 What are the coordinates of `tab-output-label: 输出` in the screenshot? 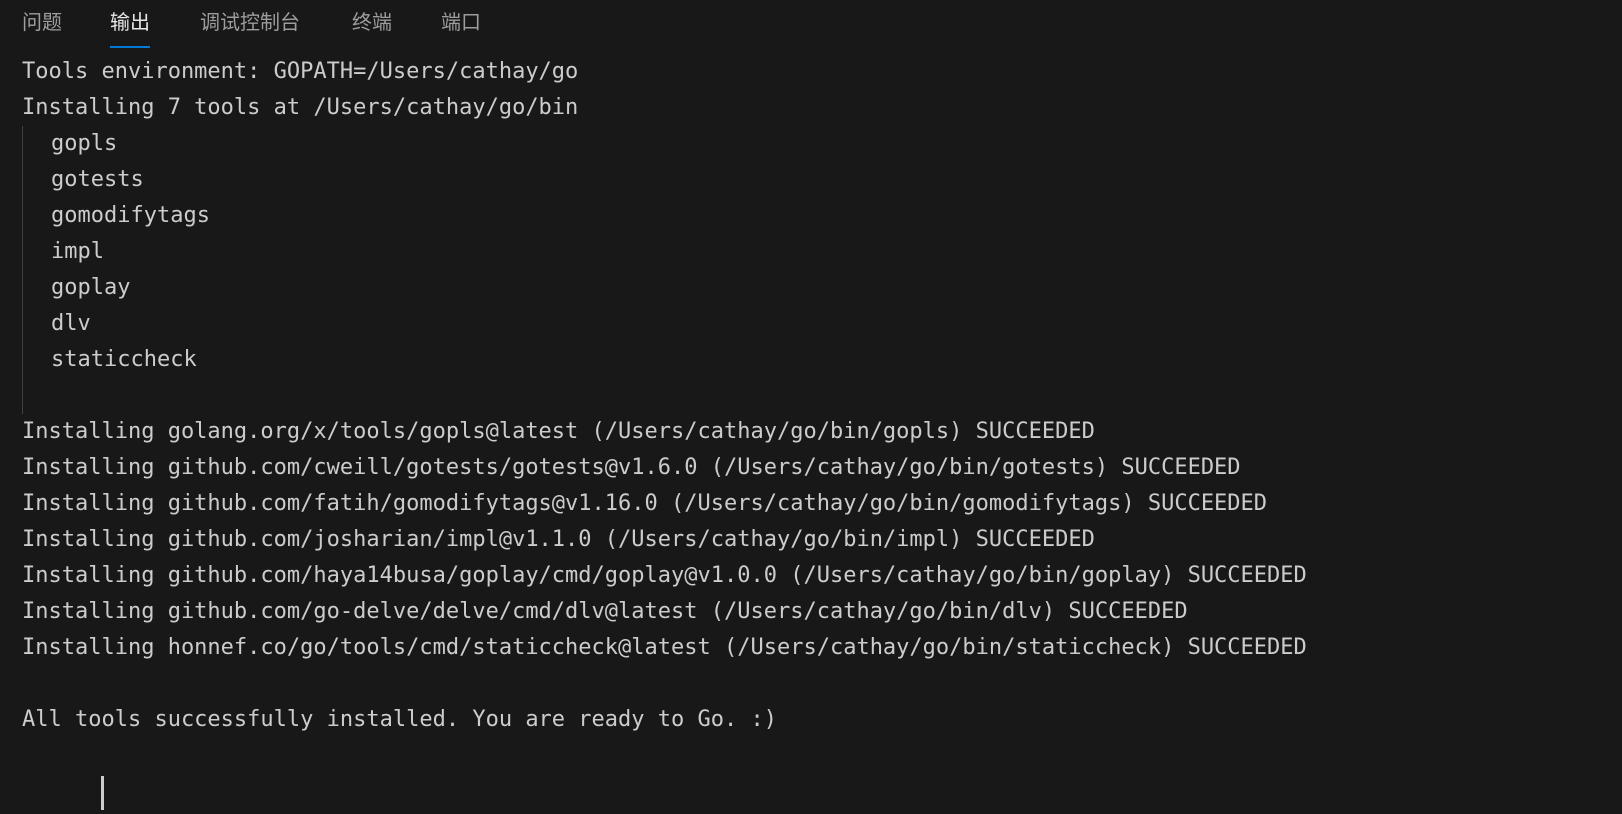 It's located at (130, 22).